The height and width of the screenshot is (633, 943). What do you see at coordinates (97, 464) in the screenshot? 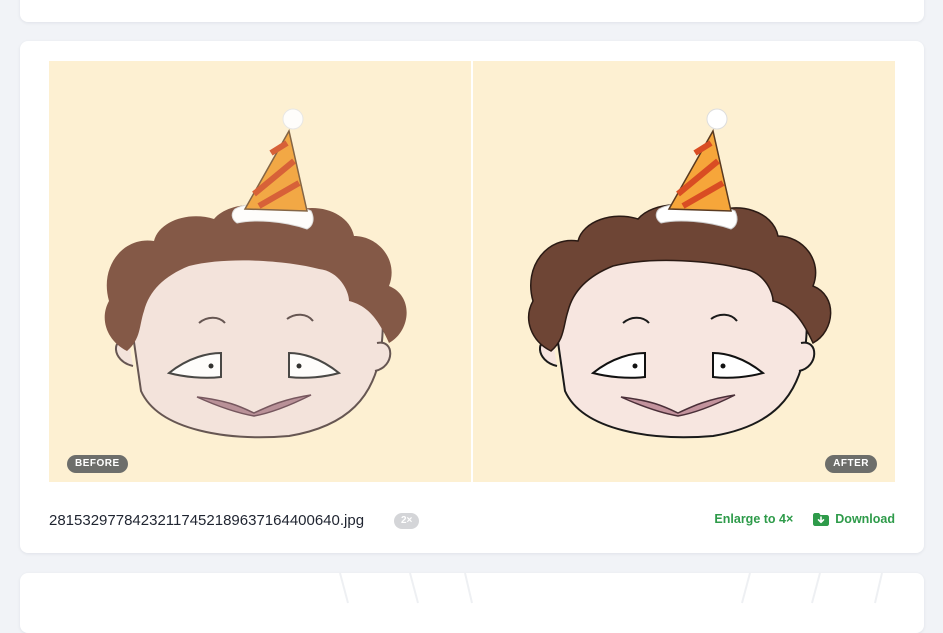
I see `before-badge: BEFORE` at bounding box center [97, 464].